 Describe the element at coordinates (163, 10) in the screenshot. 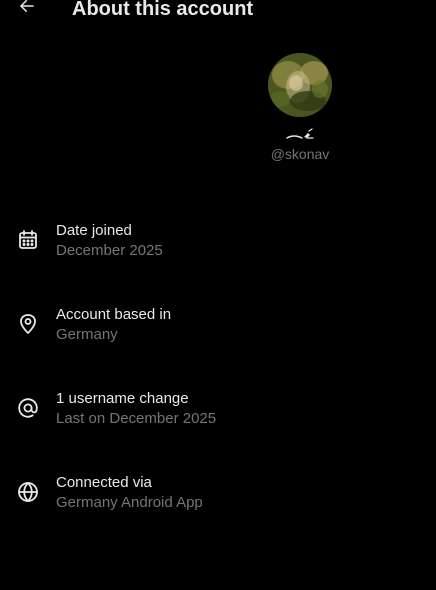

I see `page-title: About this account` at that location.